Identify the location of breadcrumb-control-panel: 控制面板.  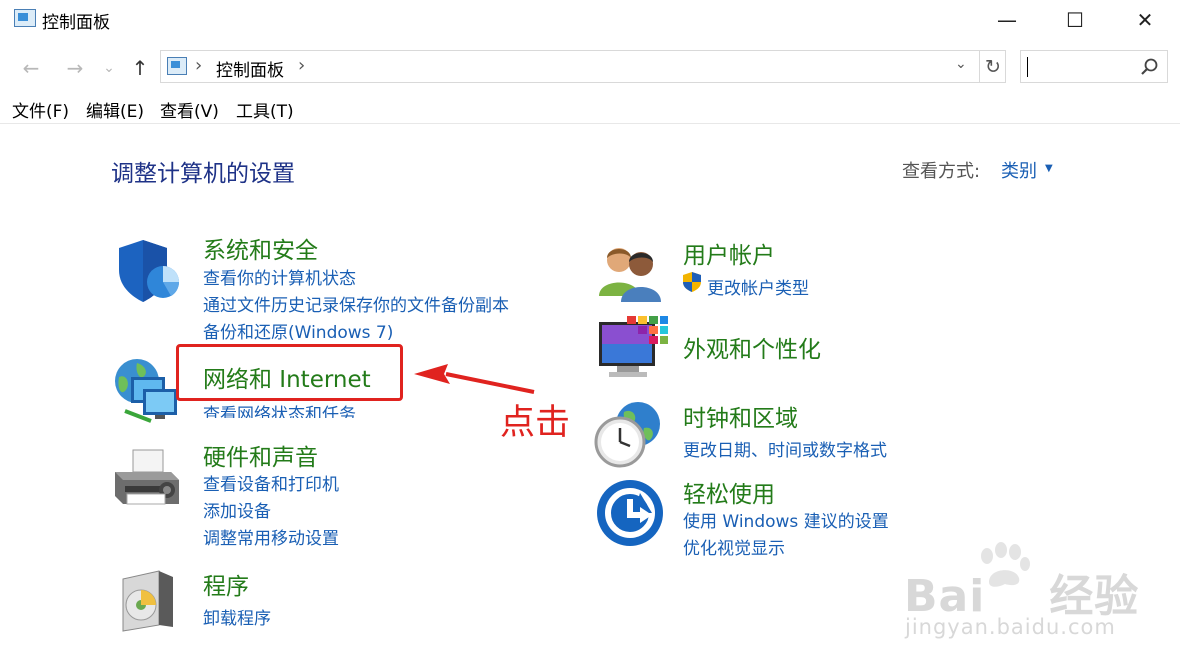
(250, 68).